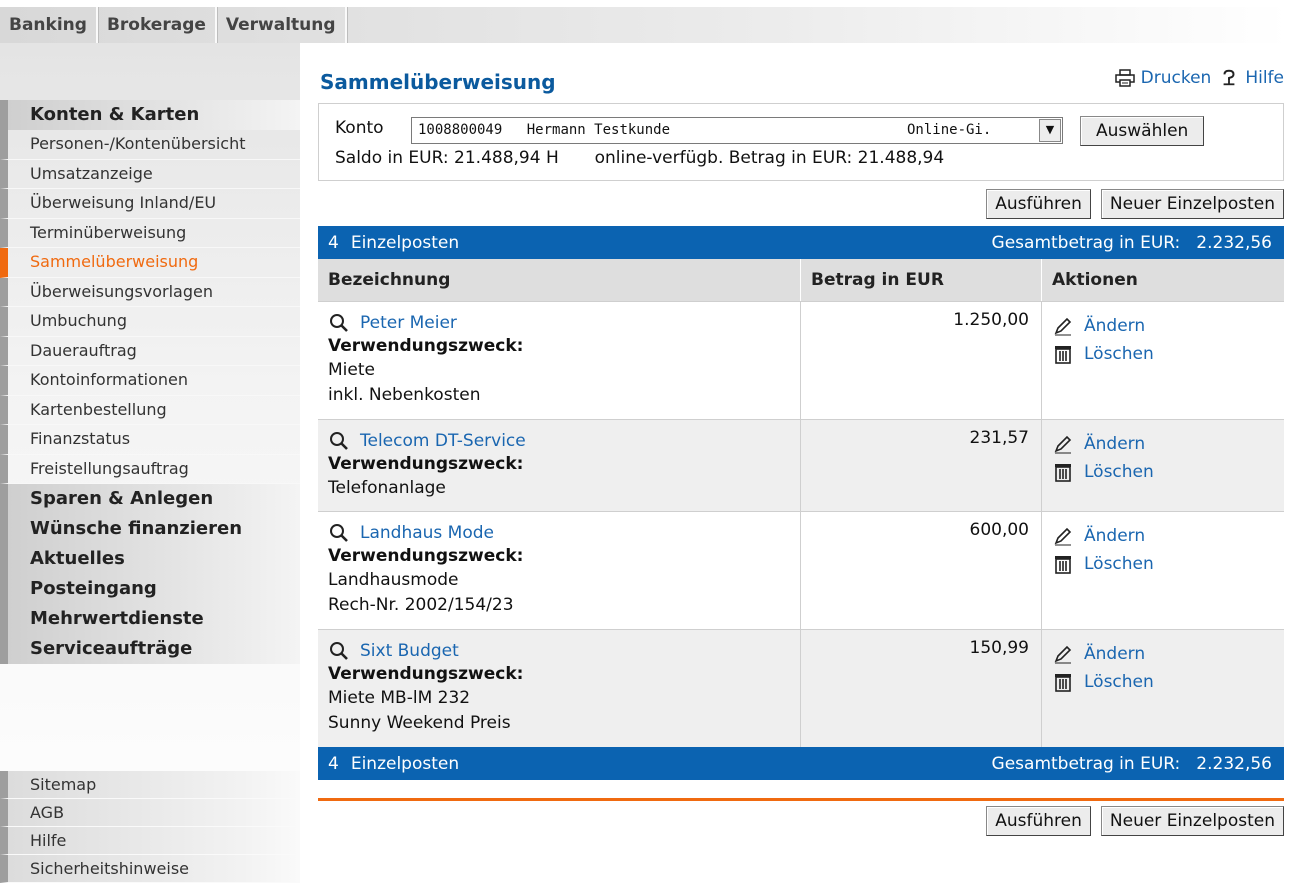 This screenshot has height=892, width=1289. I want to click on row-amount: 600,00, so click(921, 570).